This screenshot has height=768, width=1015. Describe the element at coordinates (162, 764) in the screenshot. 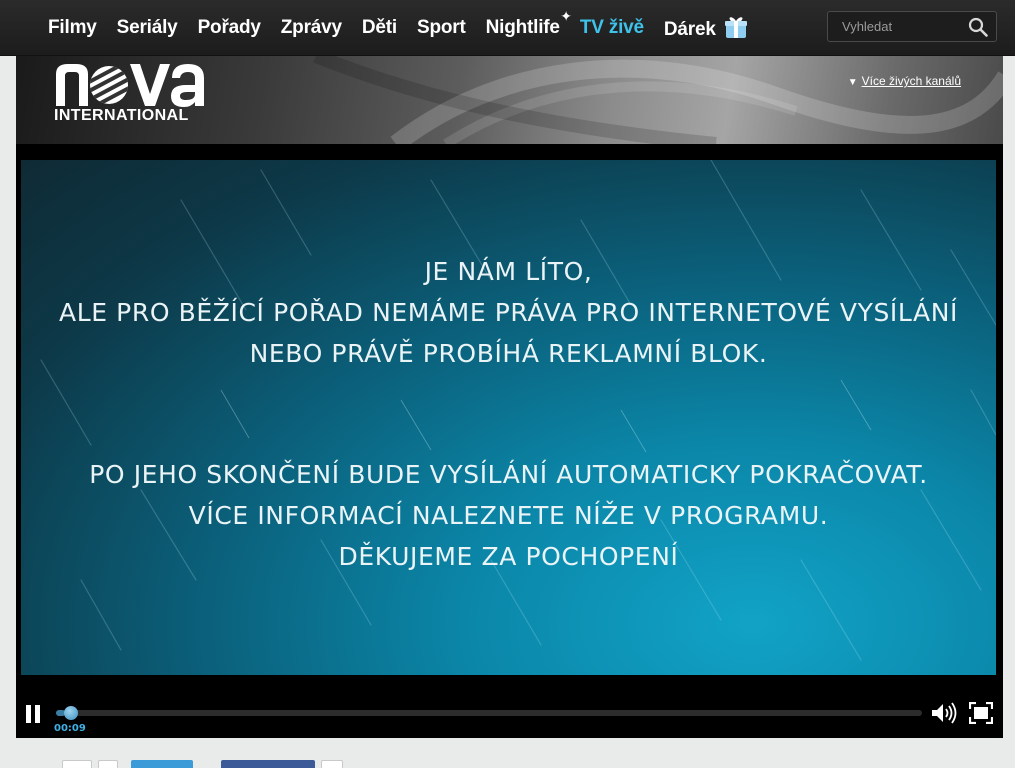

I see `twitter-share-button` at that location.